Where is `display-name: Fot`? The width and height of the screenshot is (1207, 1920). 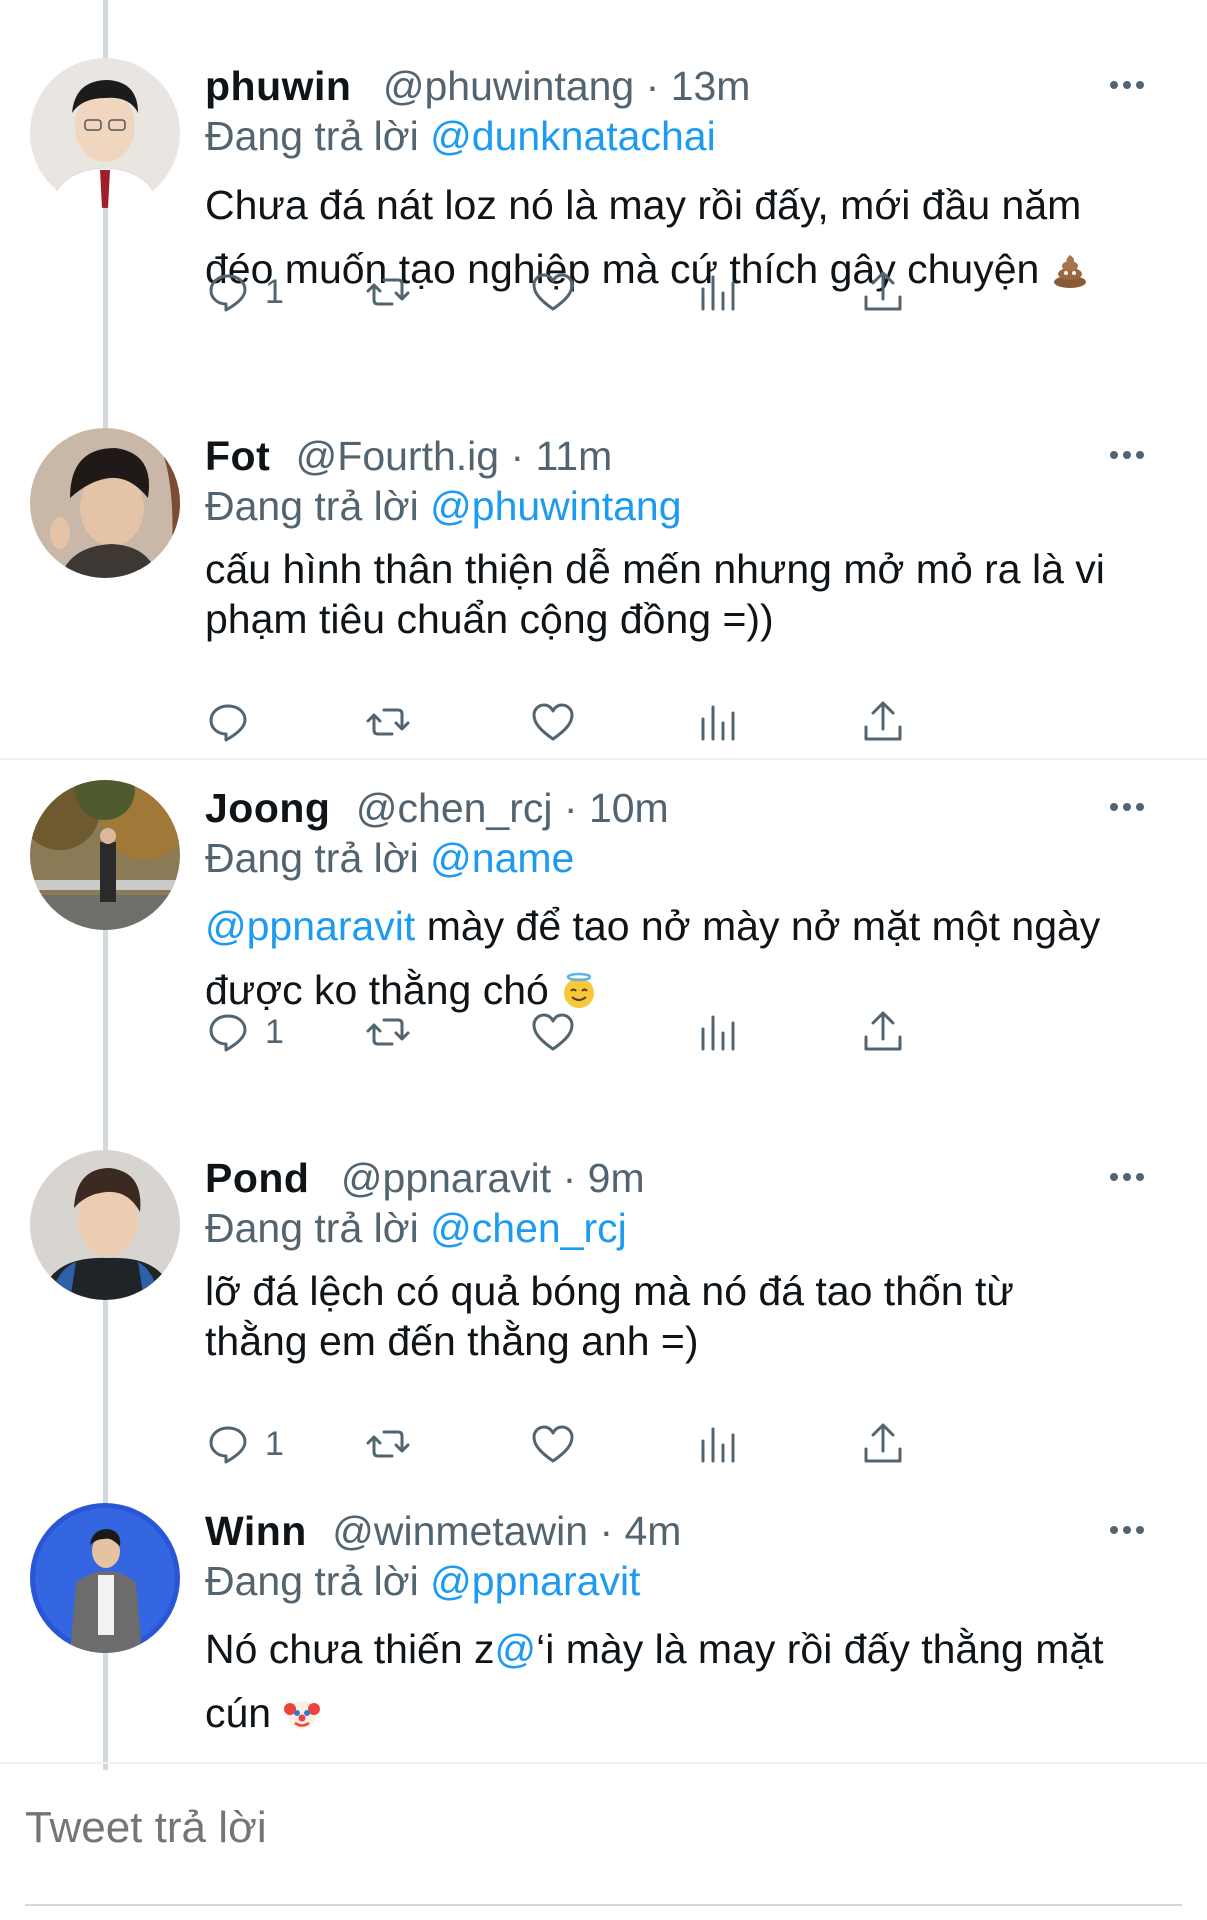 display-name: Fot is located at coordinates (237, 456).